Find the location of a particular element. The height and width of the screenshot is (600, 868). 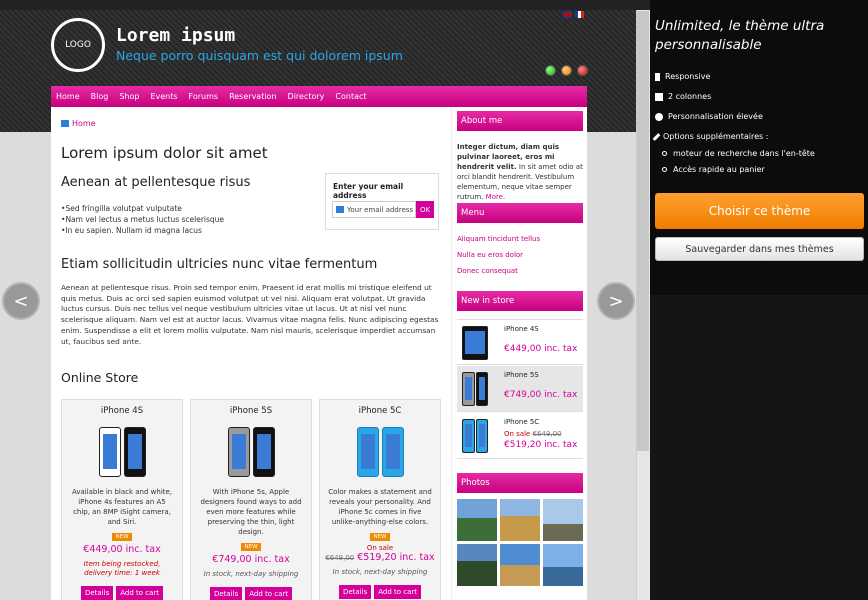

product-price: €749,00 inc. tax is located at coordinates (251, 559).